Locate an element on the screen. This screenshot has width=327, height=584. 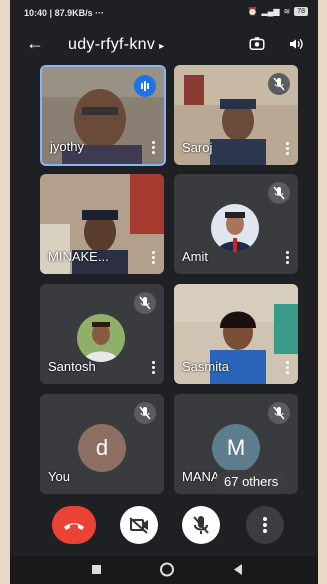
avatar: M is located at coordinates (236, 448).